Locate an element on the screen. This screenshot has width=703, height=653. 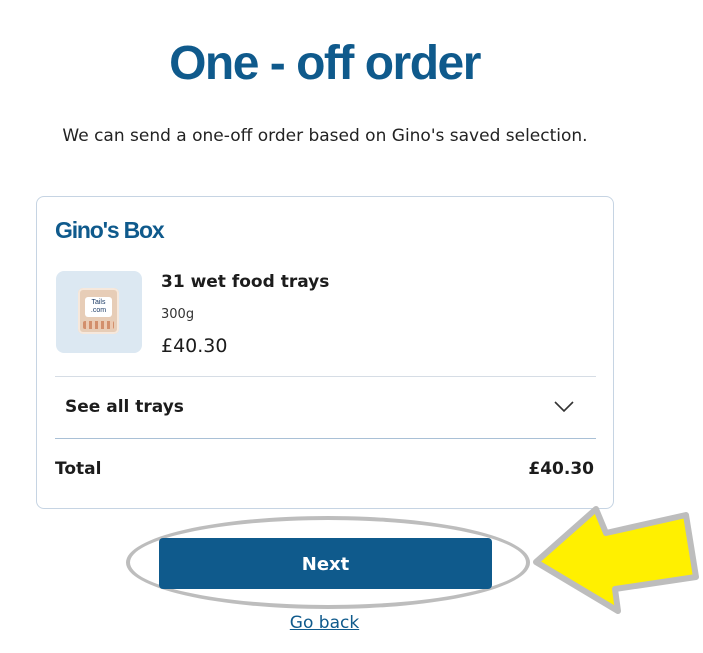
see-all-trays-toggle: See all trays is located at coordinates (325, 407).